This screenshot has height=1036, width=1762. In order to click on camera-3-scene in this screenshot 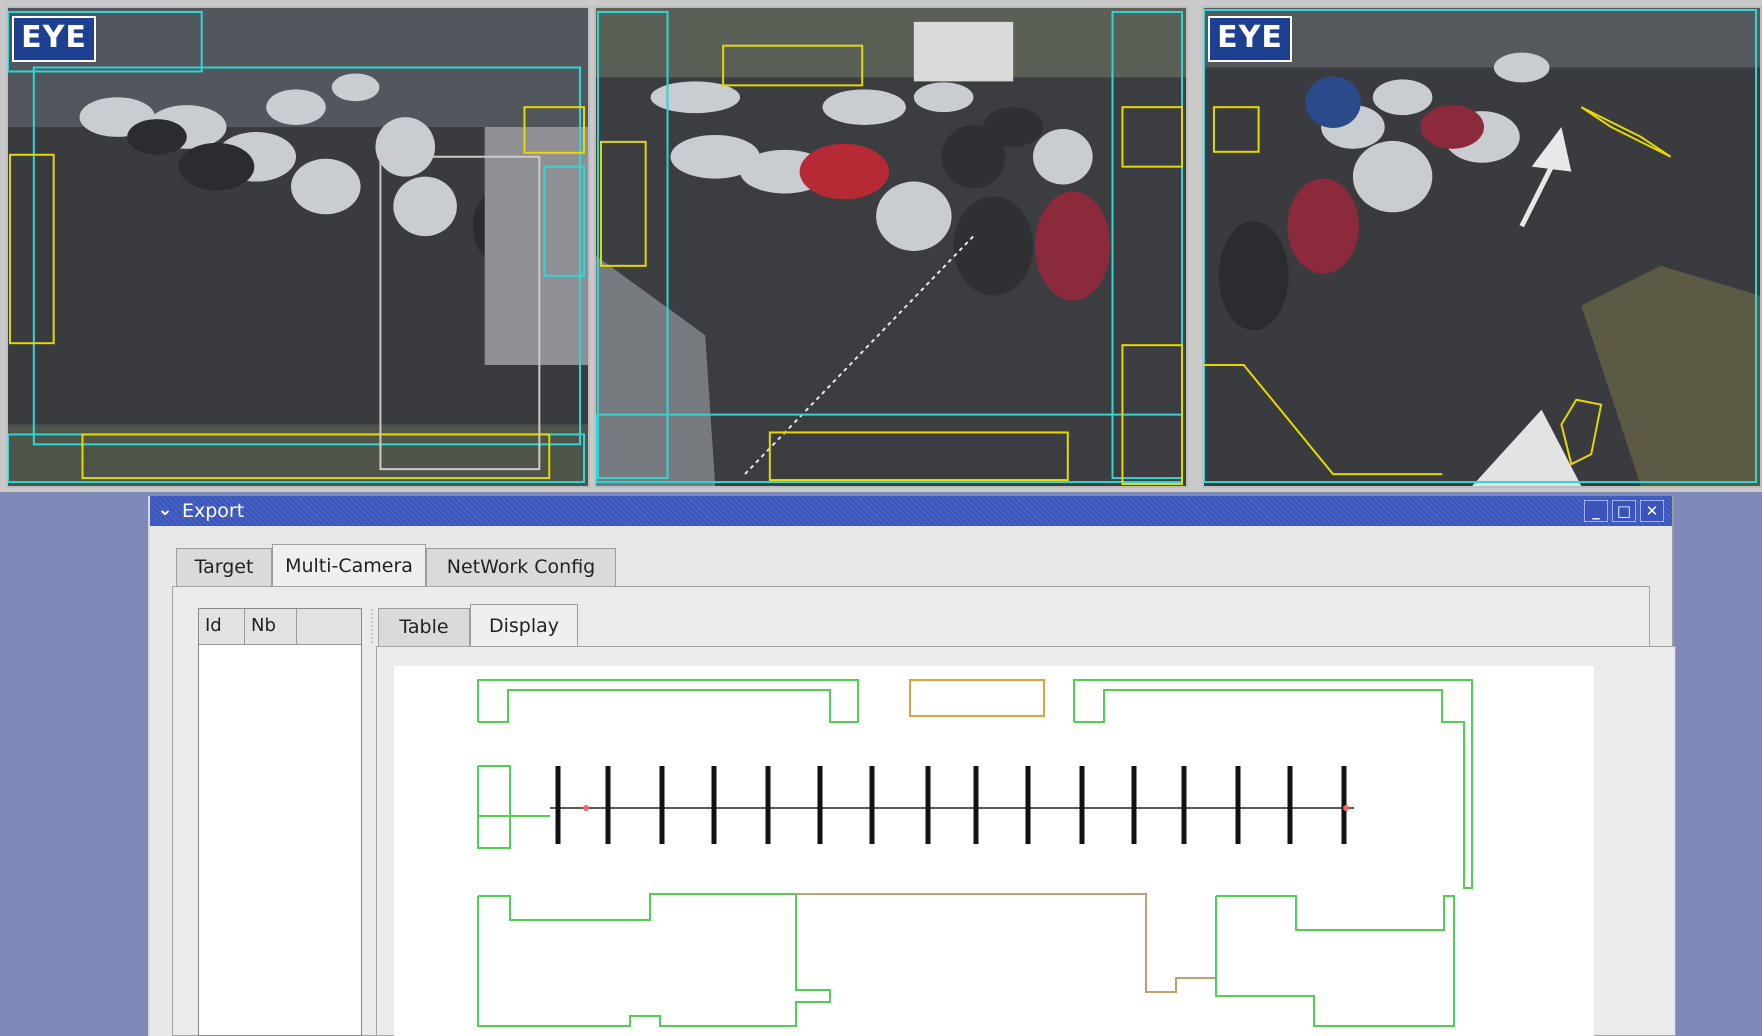, I will do `click(1482, 247)`.